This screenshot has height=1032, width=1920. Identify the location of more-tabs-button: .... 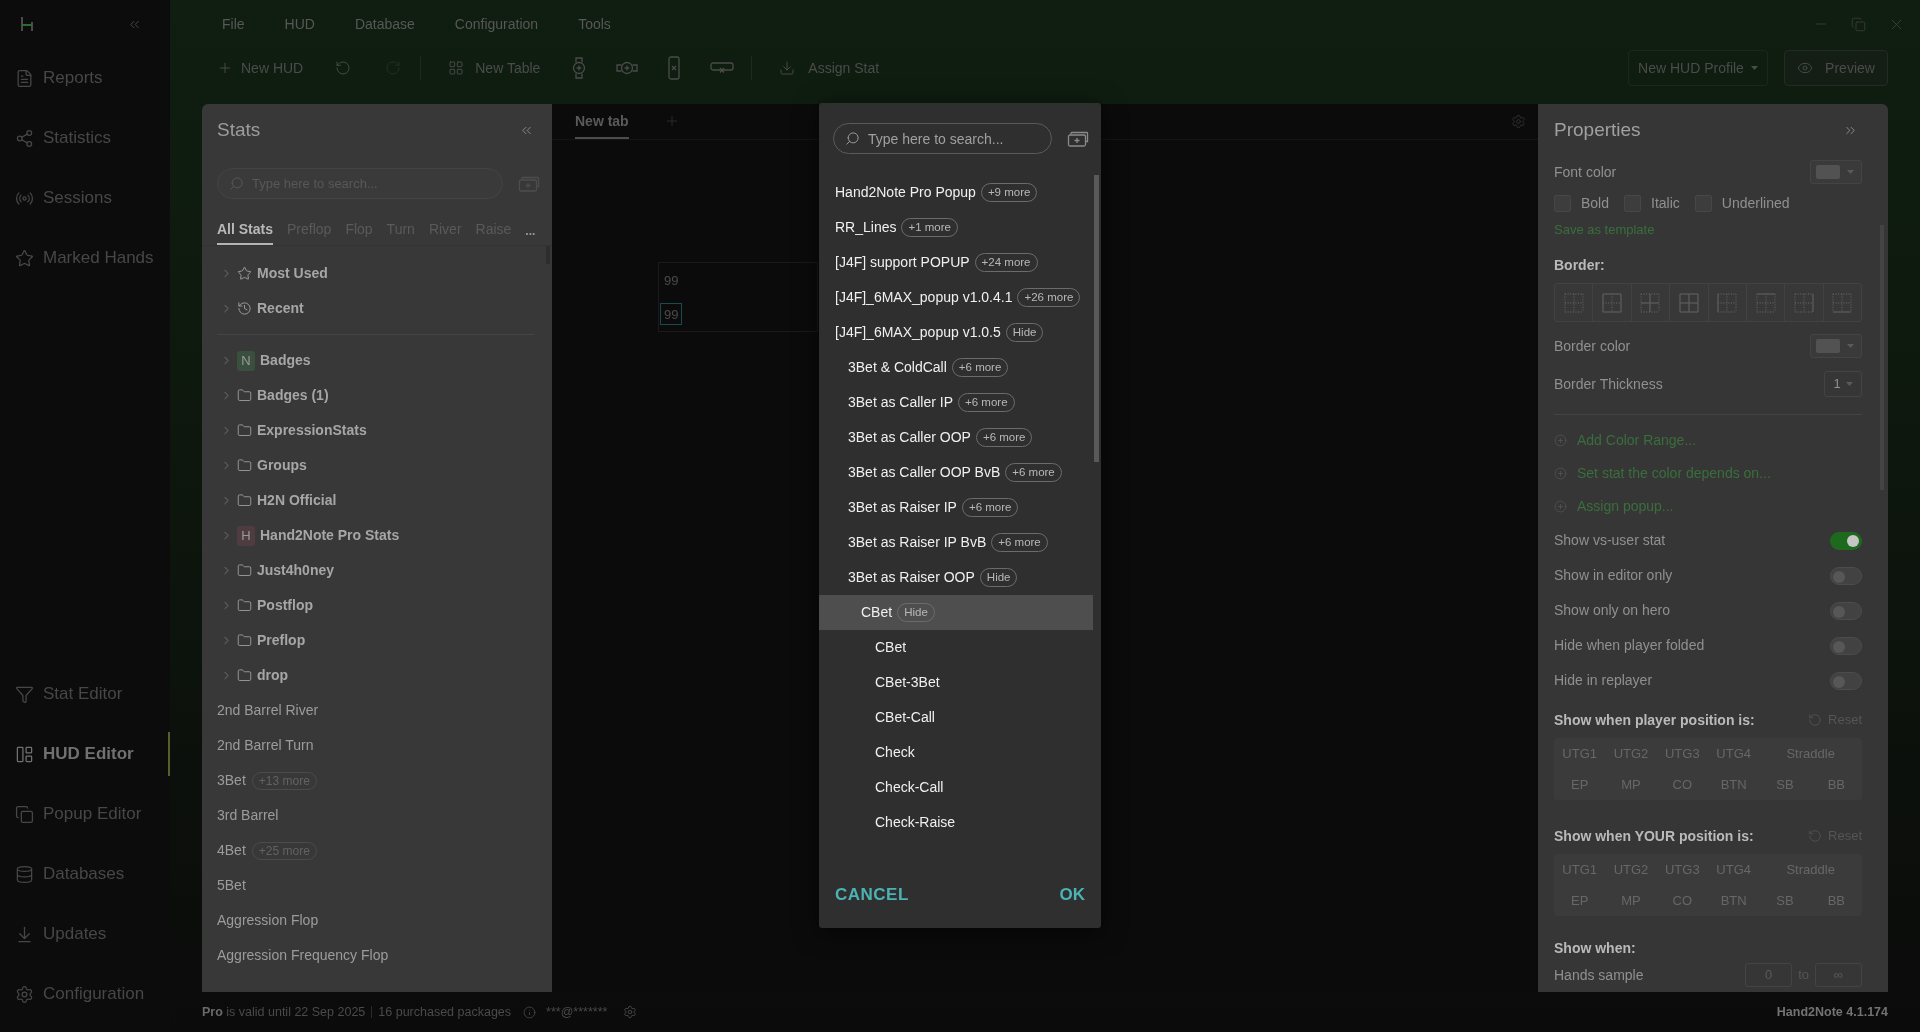
(530, 230).